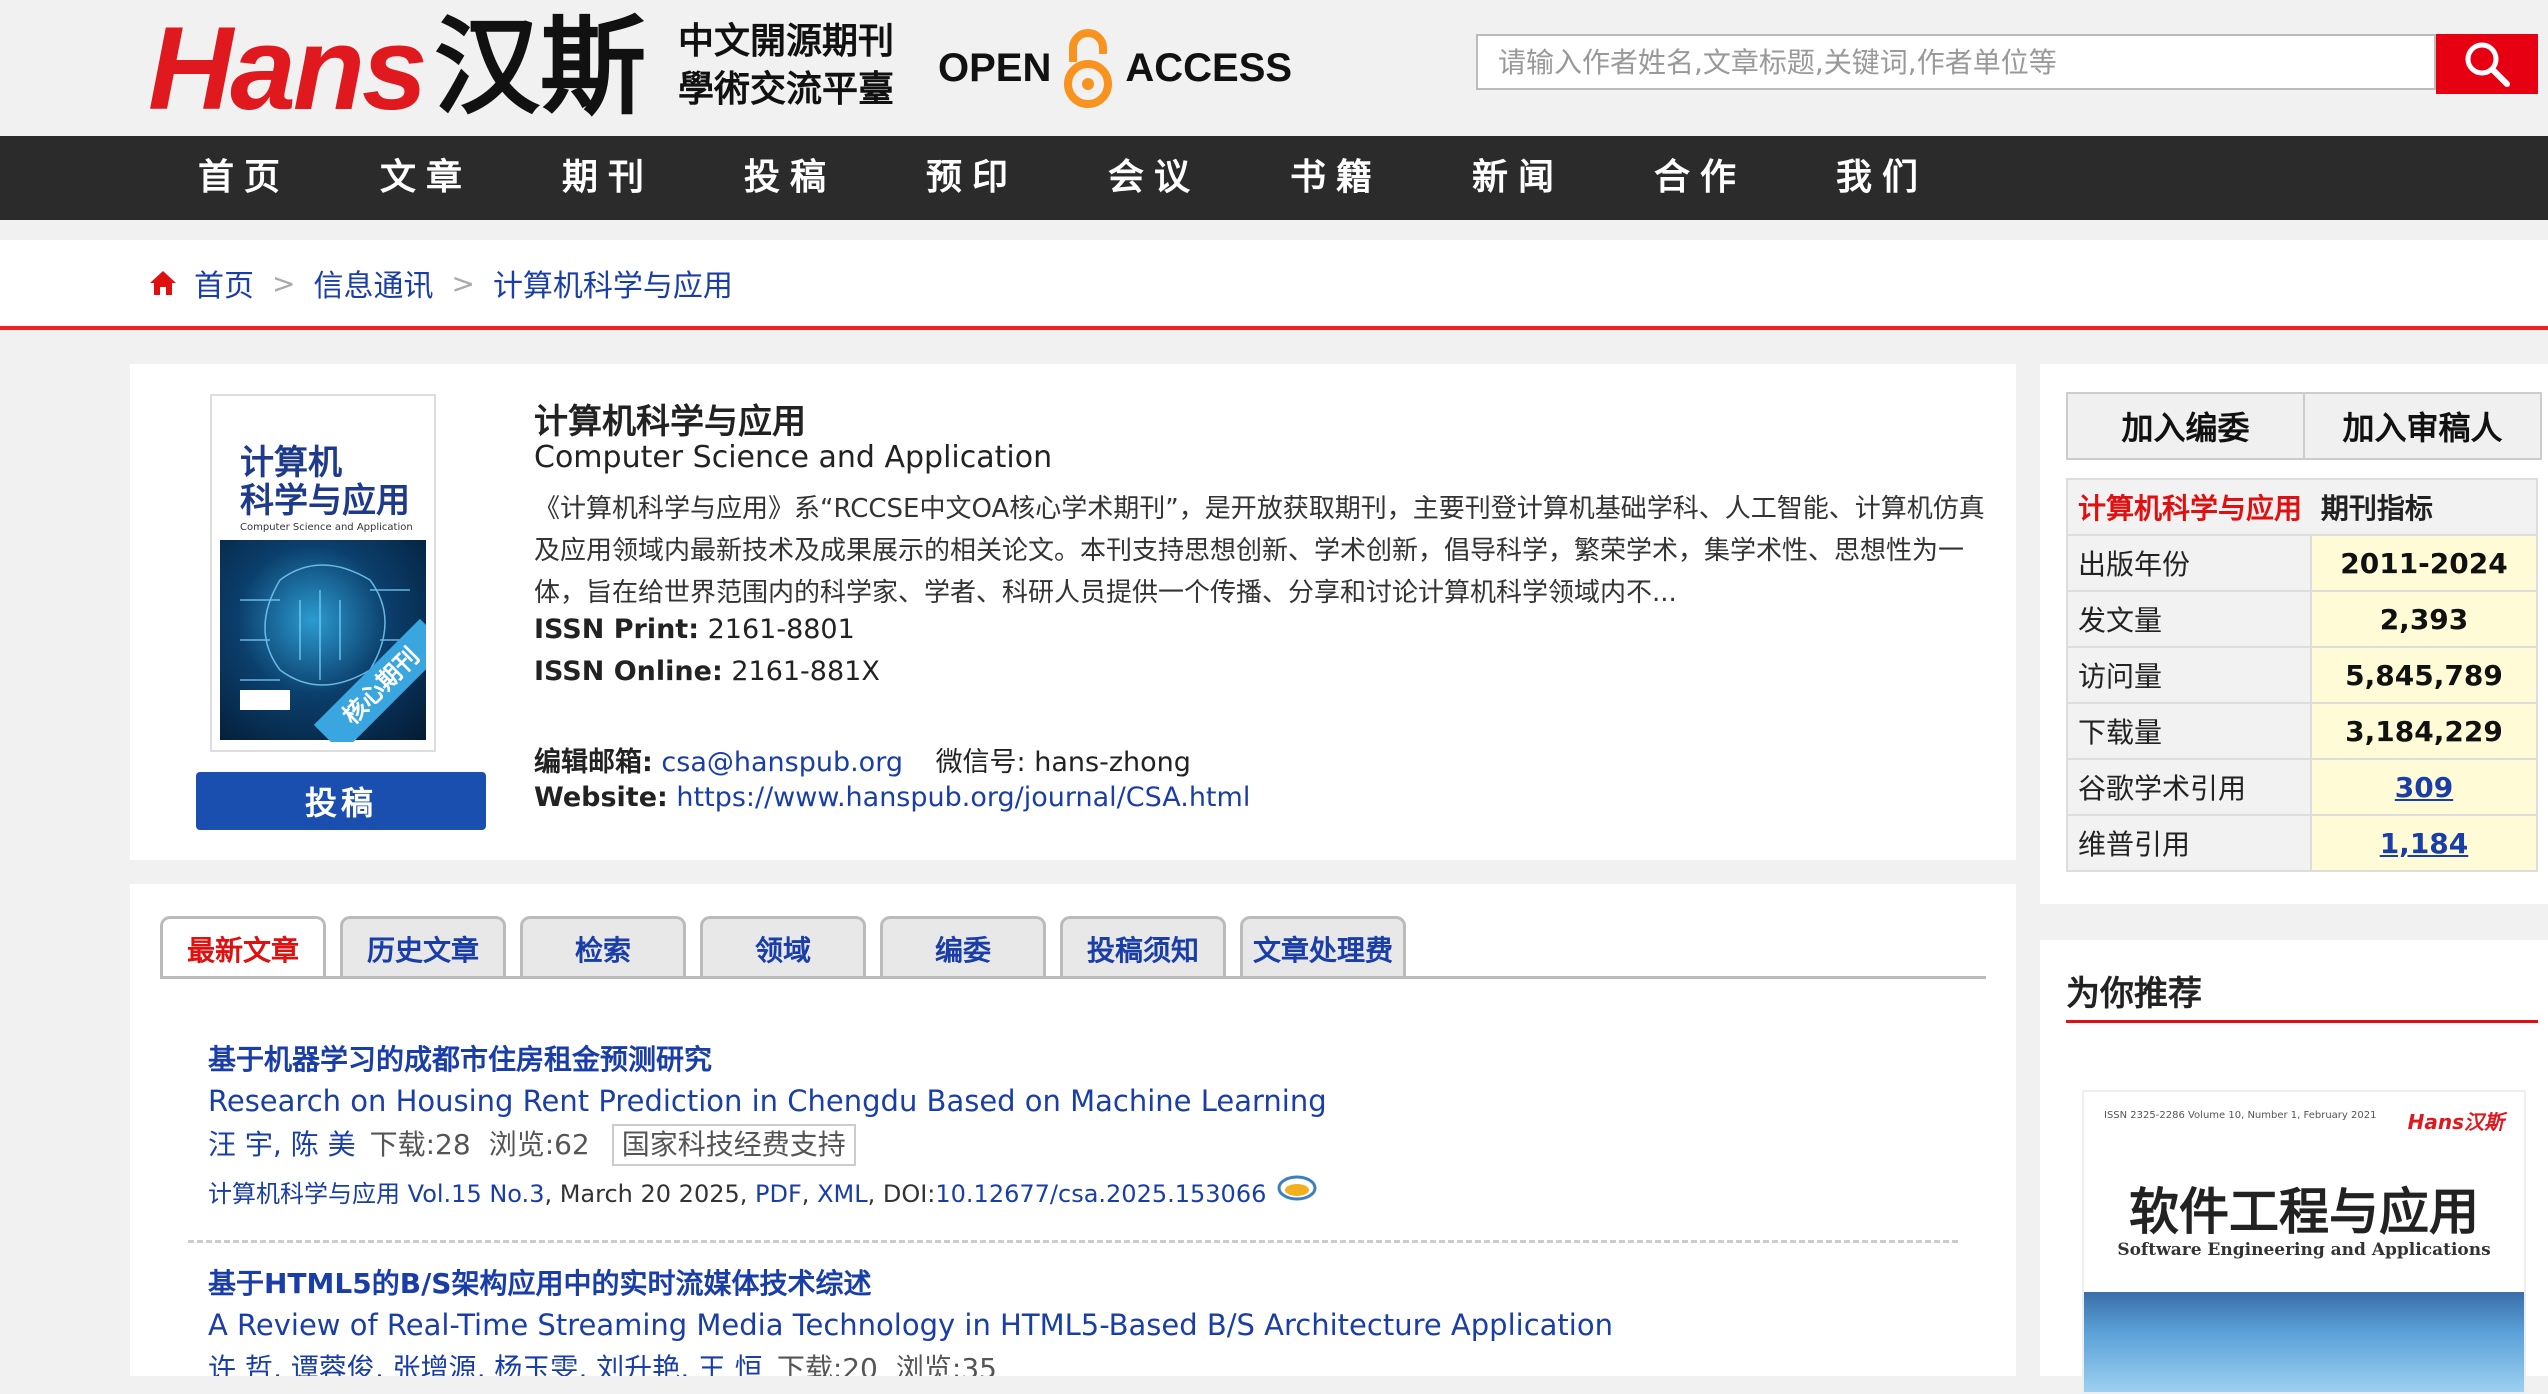 Image resolution: width=2548 pixels, height=1394 pixels. Describe the element at coordinates (1078, 1060) in the screenshot. I see `article-title-cn: 基于机器学习的成都市住房租金预测研究` at that location.